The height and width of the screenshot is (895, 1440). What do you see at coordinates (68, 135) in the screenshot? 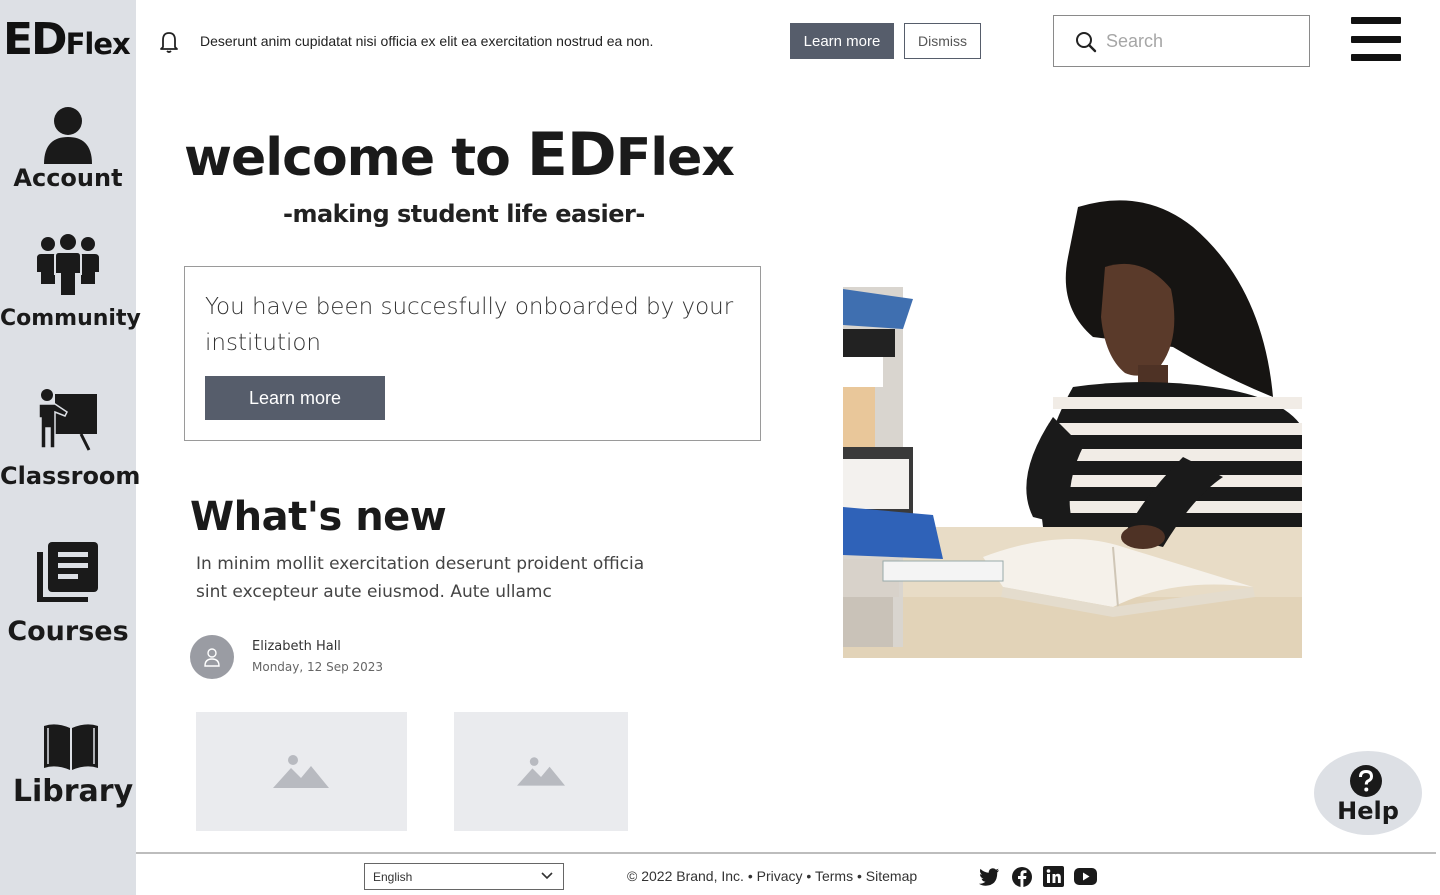
I see `account-icon` at bounding box center [68, 135].